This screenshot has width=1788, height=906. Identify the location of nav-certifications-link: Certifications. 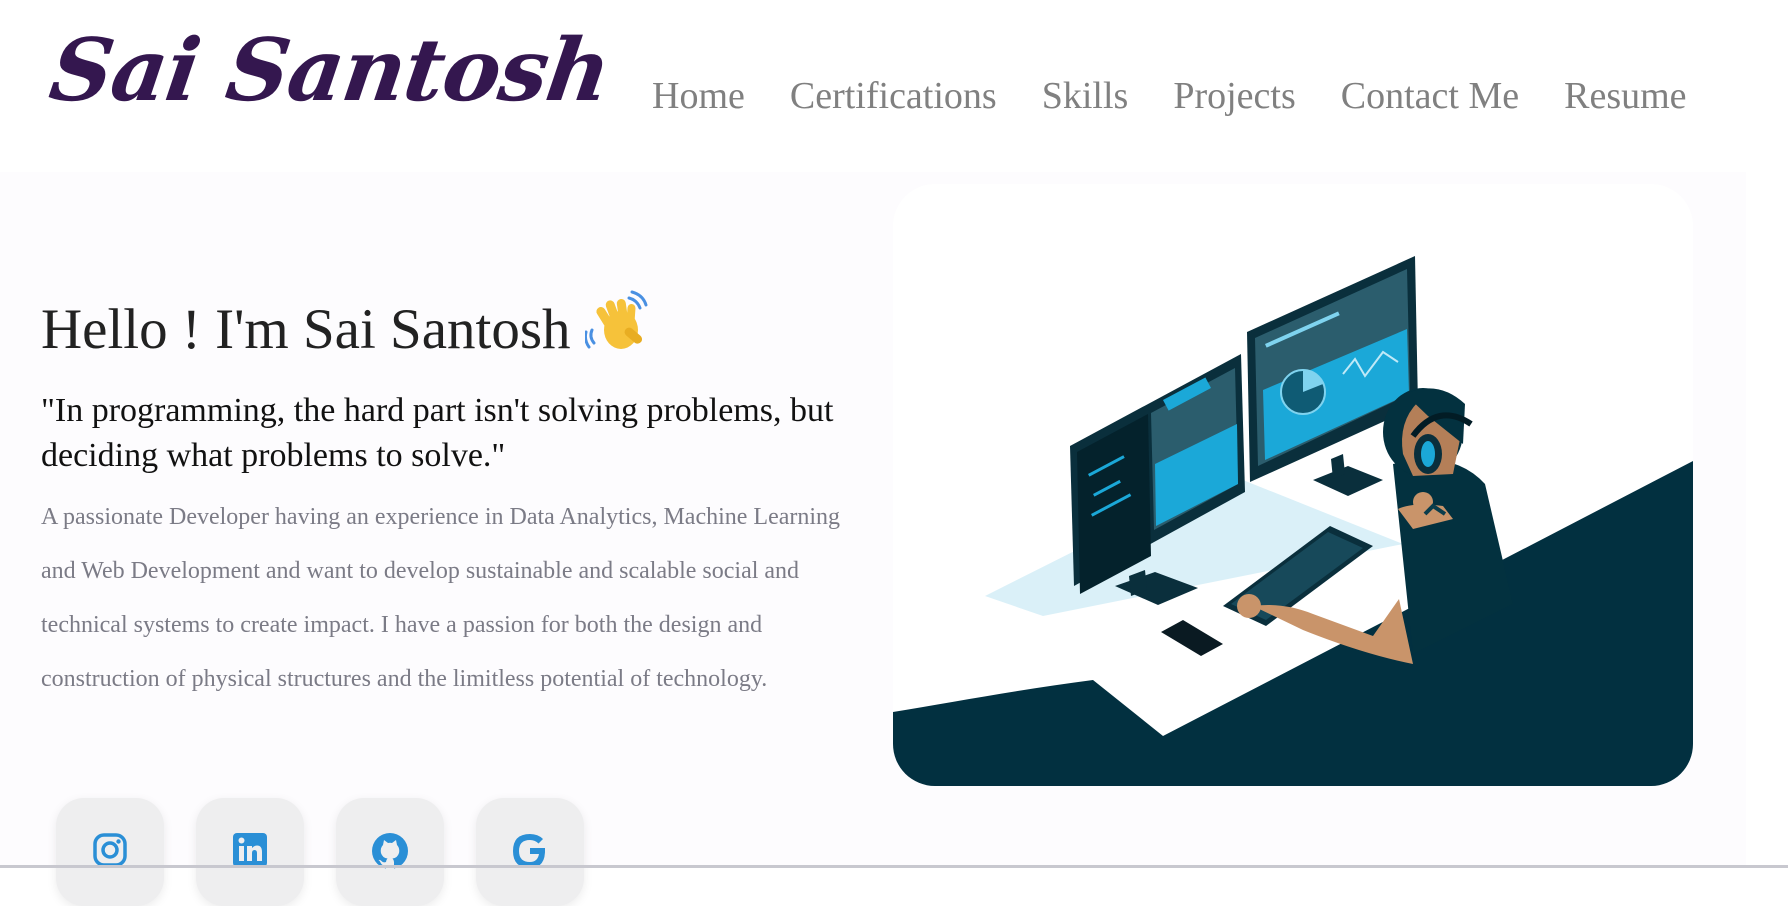
(893, 96).